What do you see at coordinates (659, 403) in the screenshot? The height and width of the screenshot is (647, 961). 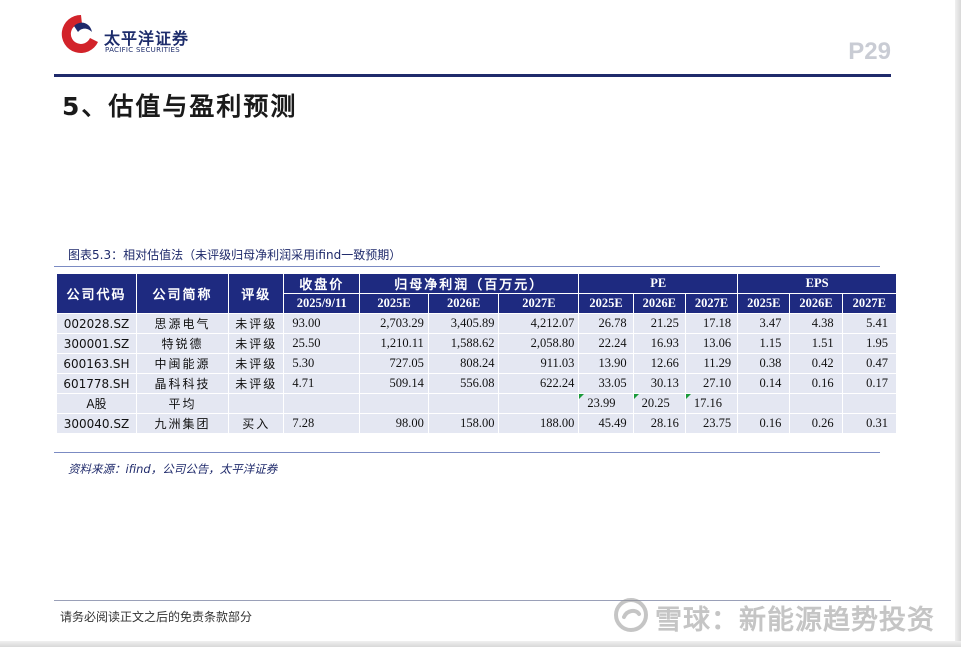 I see `cell-pe-2026: 20.25` at bounding box center [659, 403].